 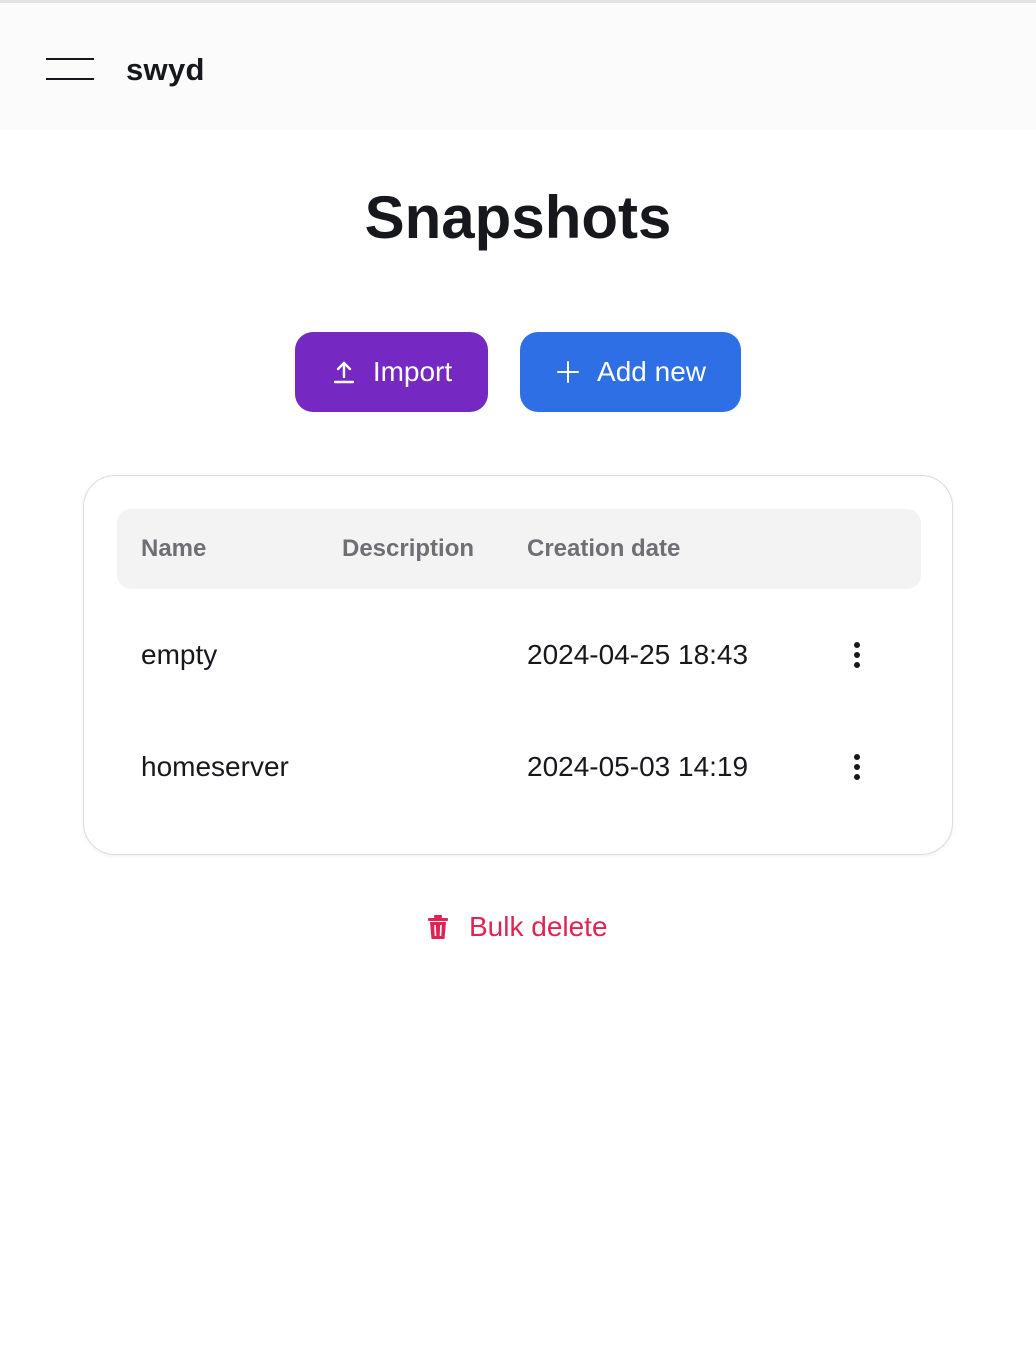 I want to click on trash-icon, so click(x=438, y=927).